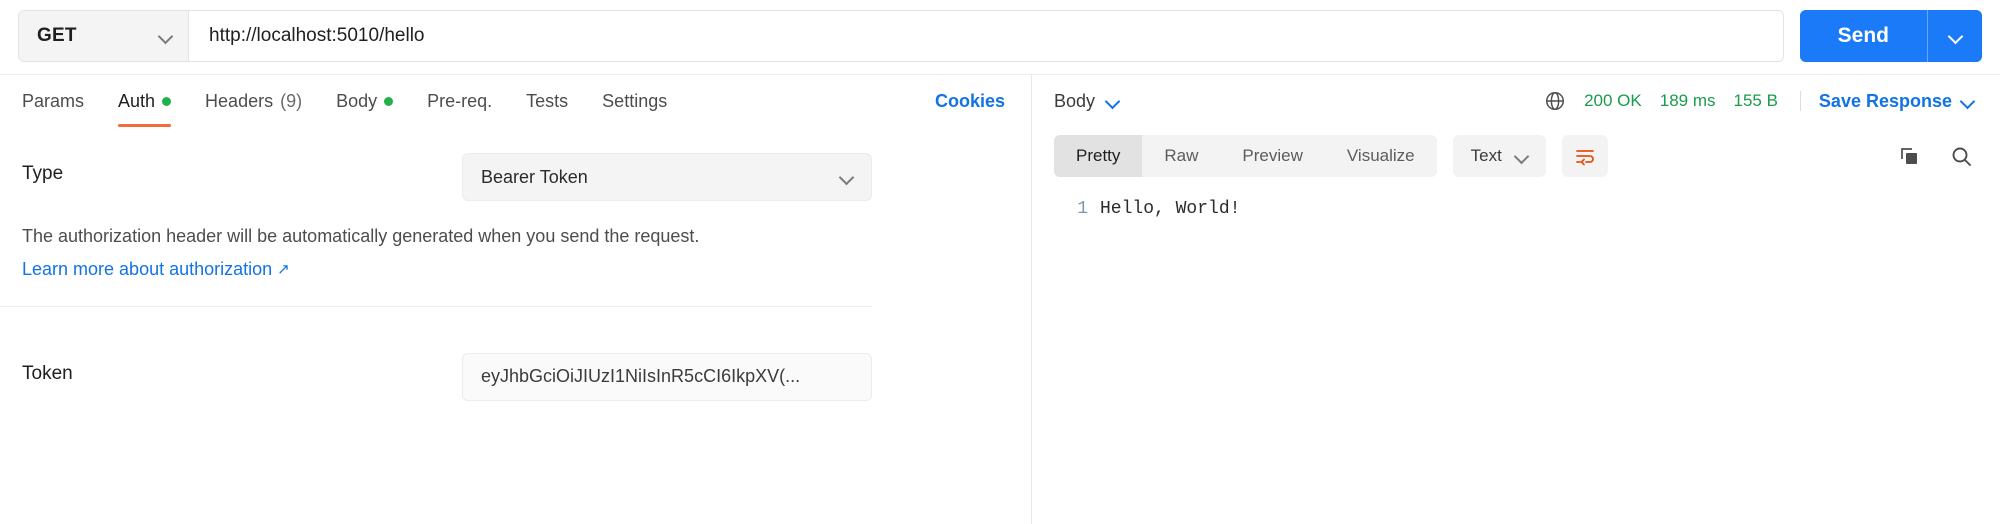  I want to click on external-link-arrow-icon: ↗, so click(283, 269).